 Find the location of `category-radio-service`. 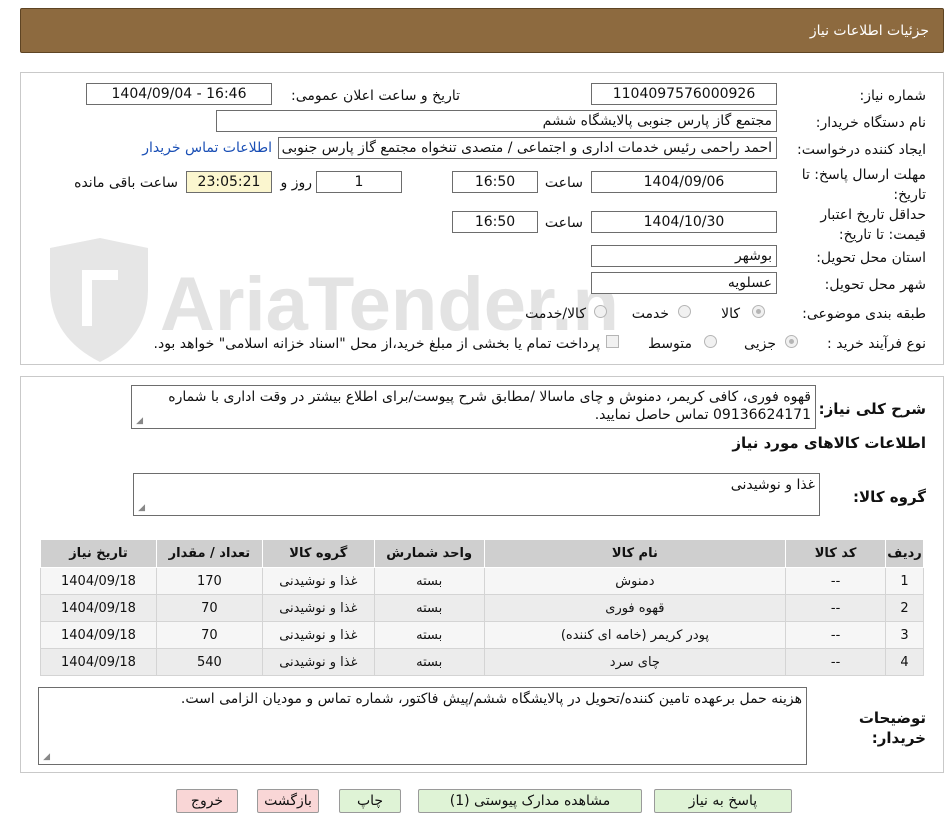

category-radio-service is located at coordinates (684, 311).